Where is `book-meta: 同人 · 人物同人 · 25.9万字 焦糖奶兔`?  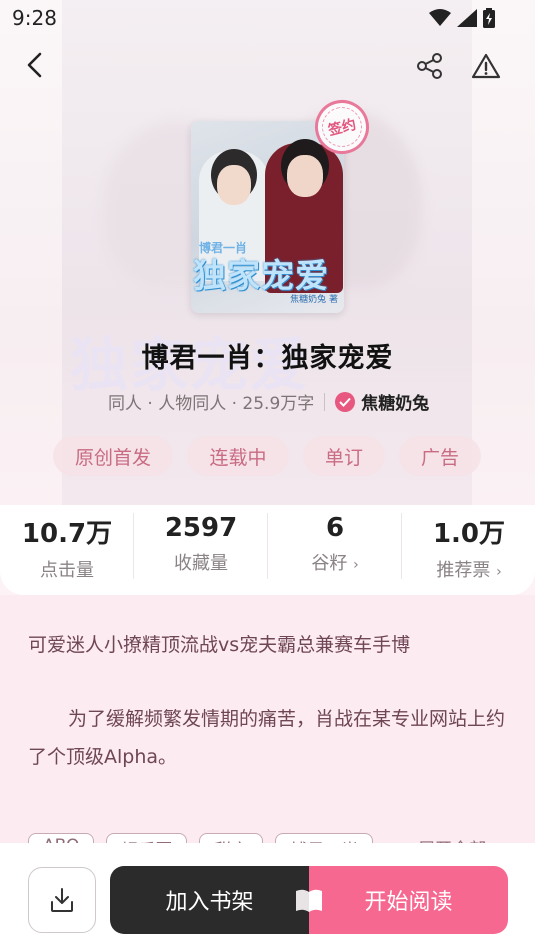 book-meta: 同人 · 人物同人 · 25.9万字 焦糖奶兔 is located at coordinates (268, 401).